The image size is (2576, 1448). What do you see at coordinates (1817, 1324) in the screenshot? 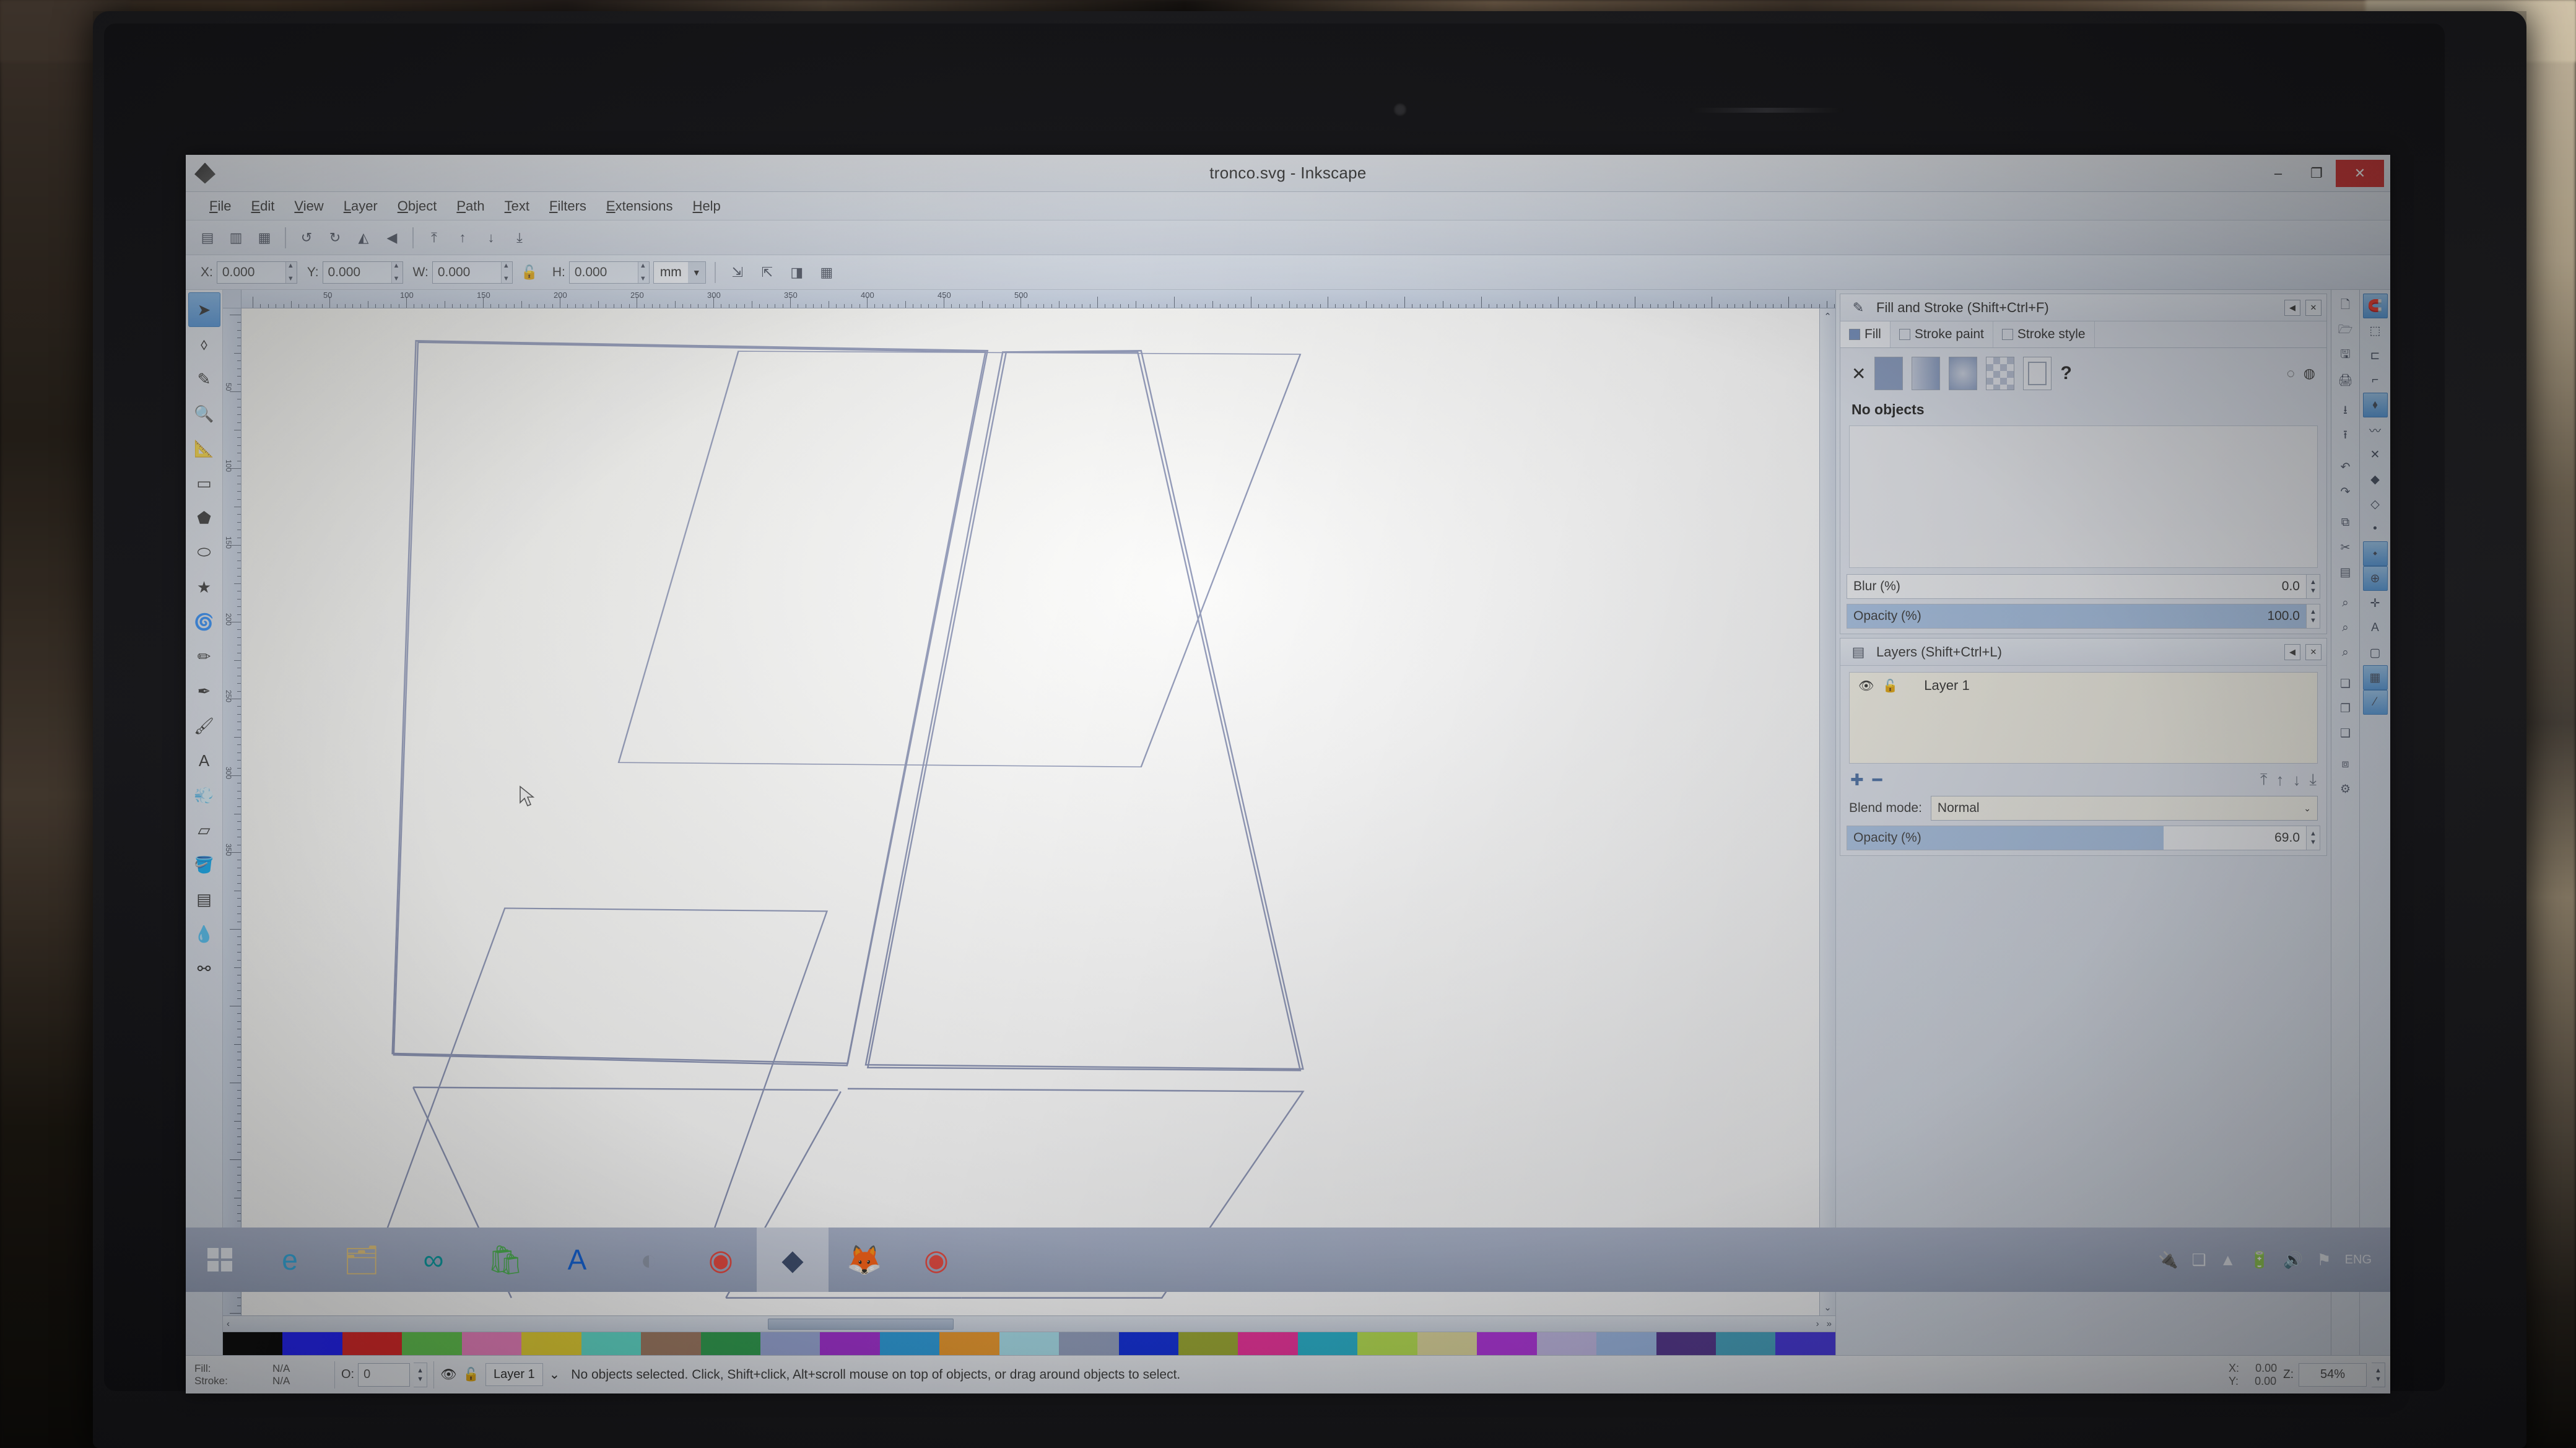
I see `scroll-right-icon: ›` at bounding box center [1817, 1324].